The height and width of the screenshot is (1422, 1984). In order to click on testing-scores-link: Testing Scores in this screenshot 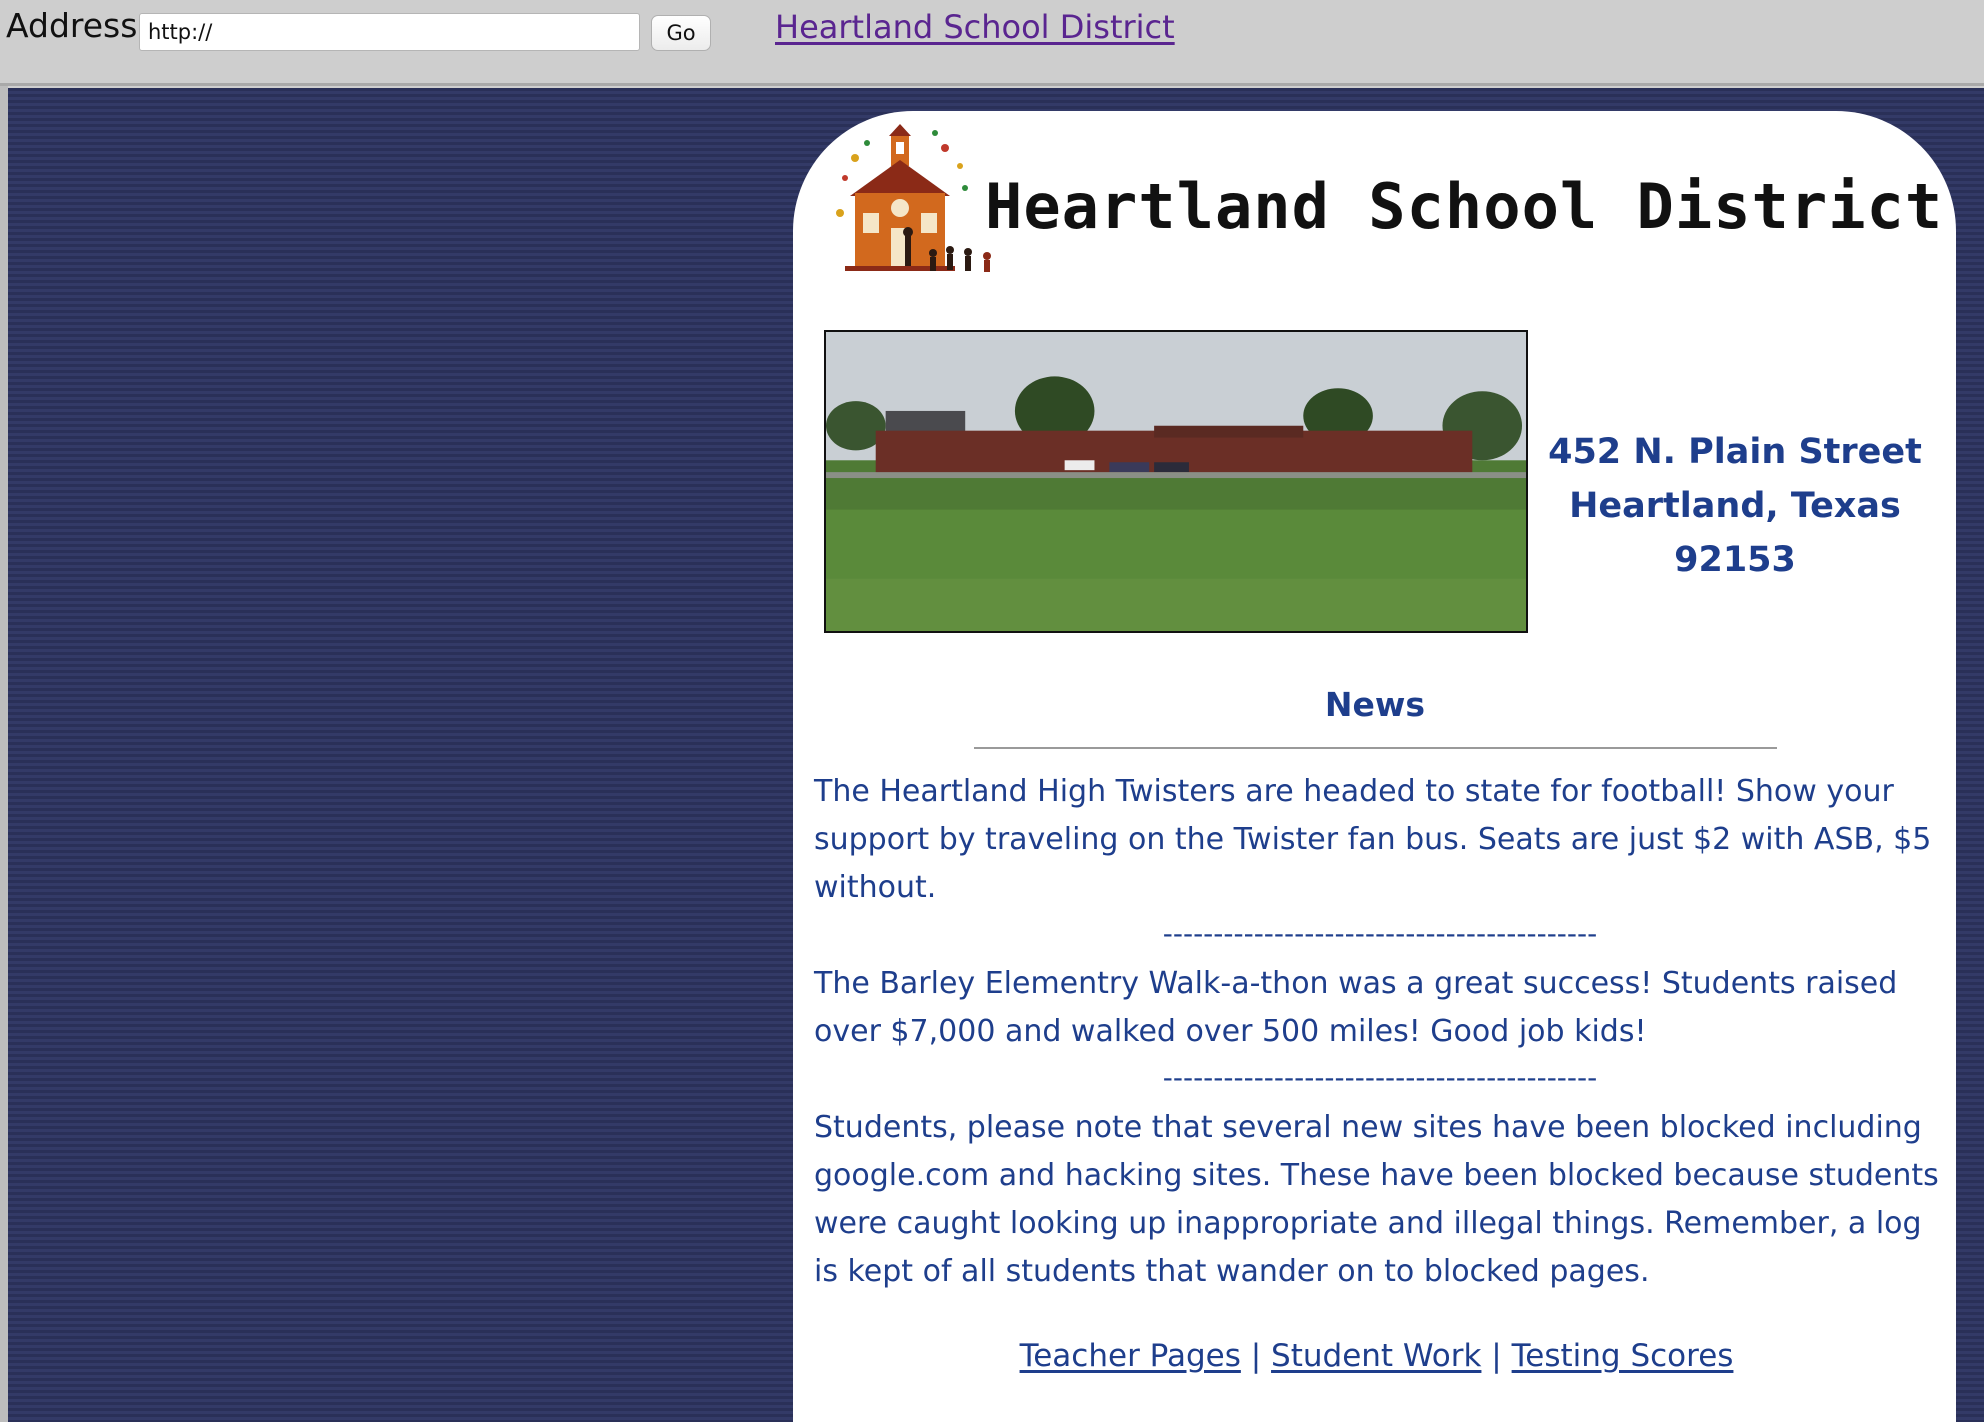, I will do `click(1623, 1356)`.